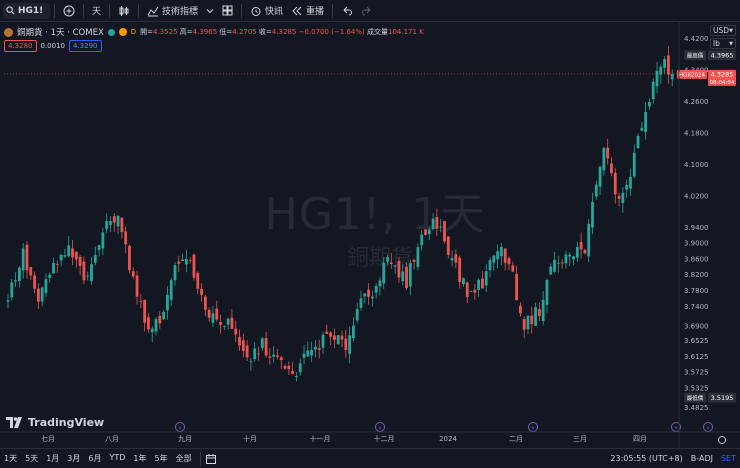  What do you see at coordinates (139, 458) in the screenshot?
I see `period-6: 1年` at bounding box center [139, 458].